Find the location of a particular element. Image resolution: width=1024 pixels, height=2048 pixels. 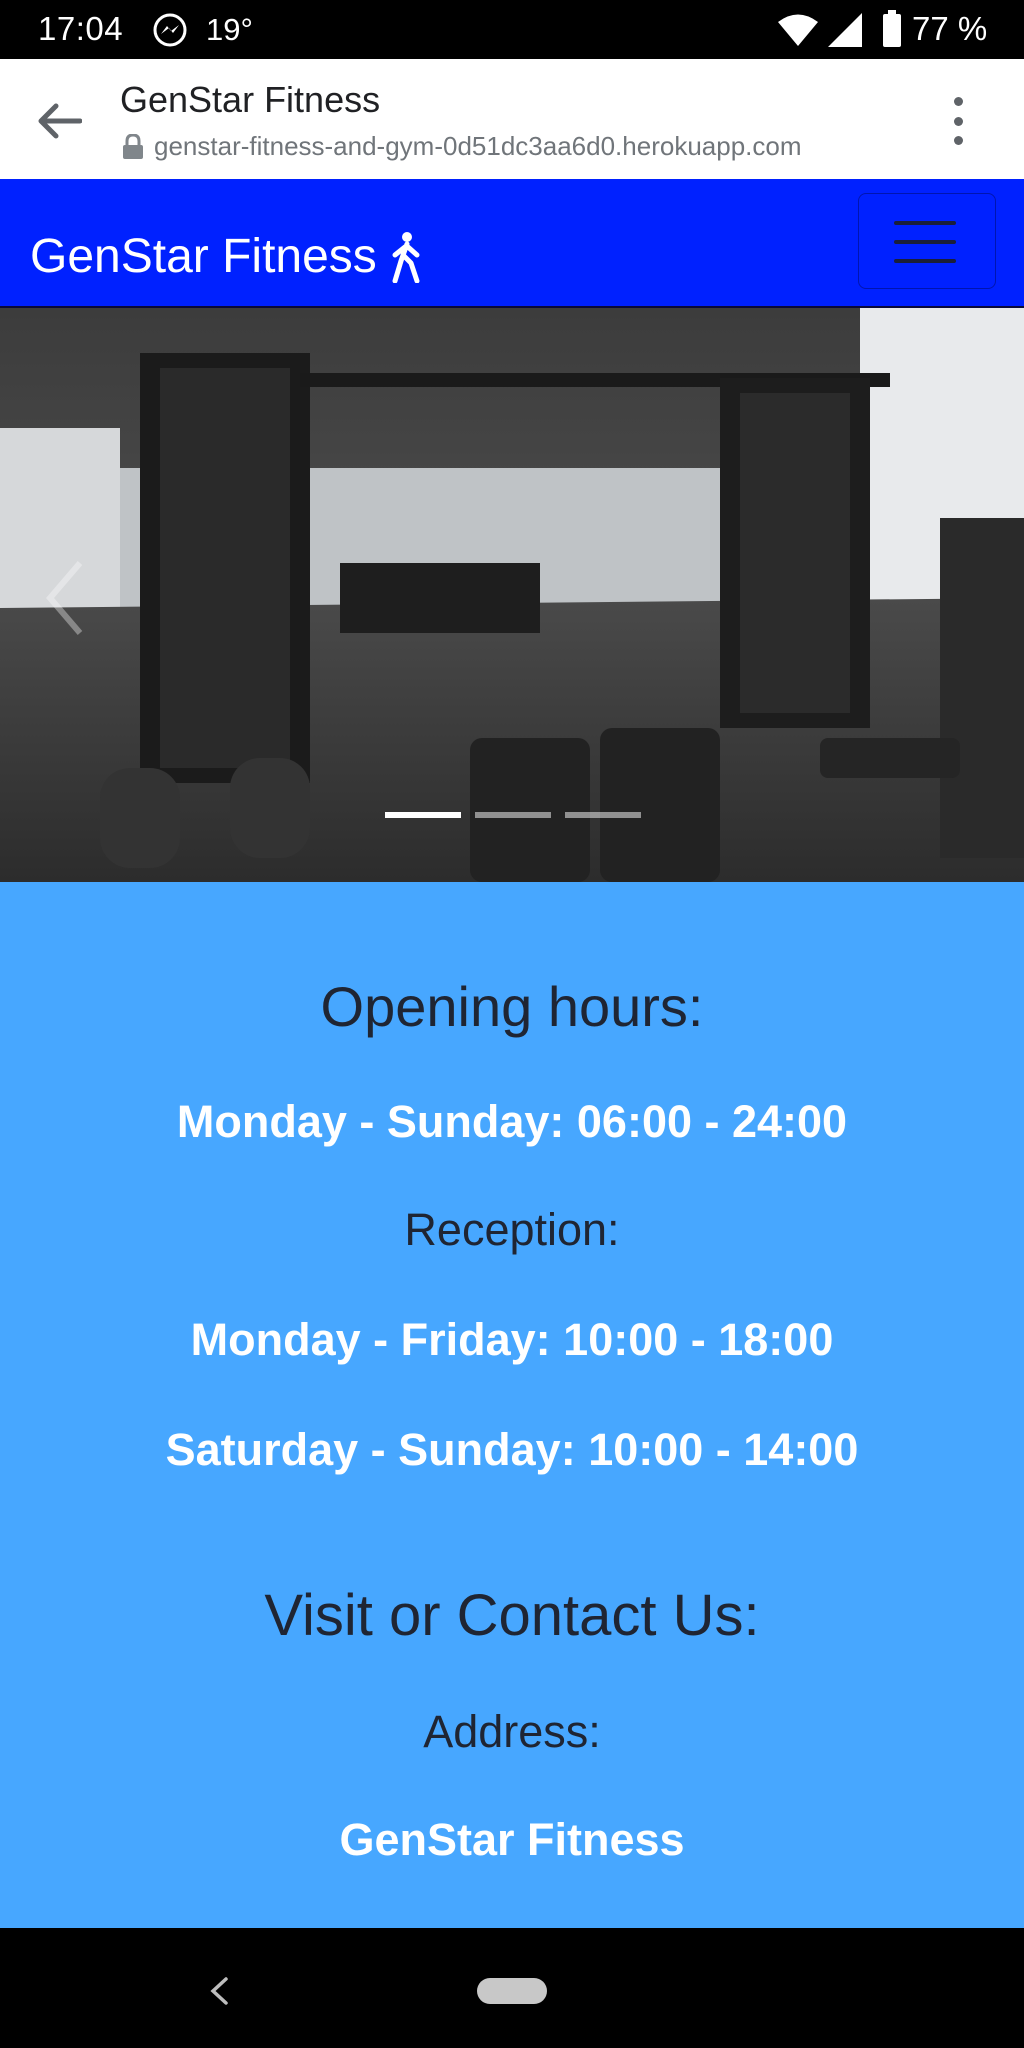

signal-icon is located at coordinates (845, 30).